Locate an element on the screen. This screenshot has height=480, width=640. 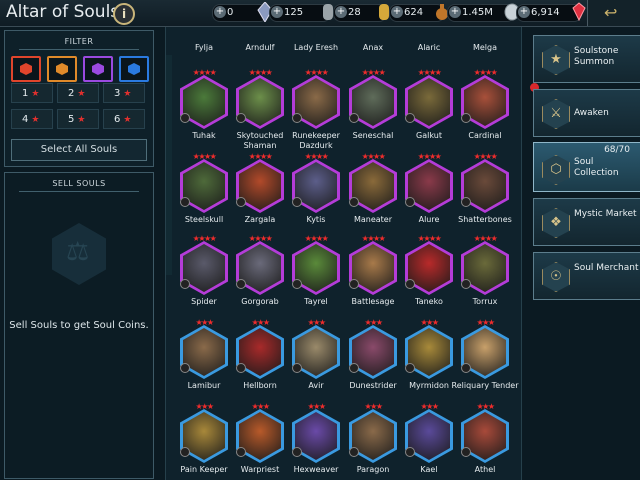
soul-merchant-button: ☉ Soul Merchant is located at coordinates (586, 276).